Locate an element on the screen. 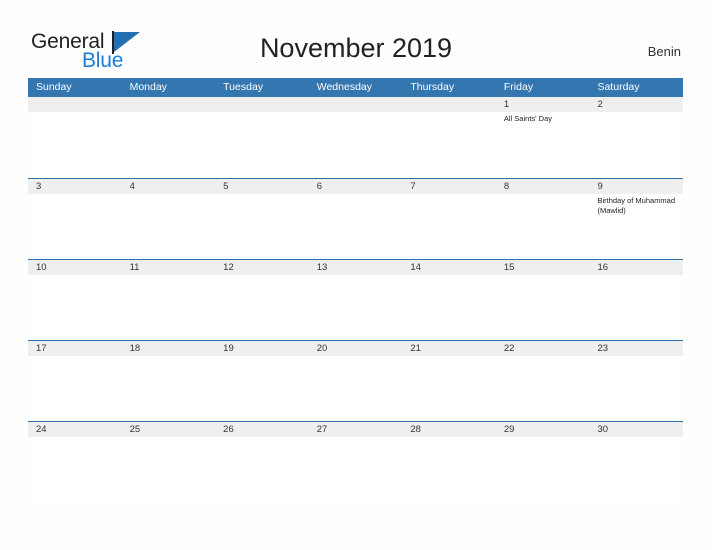 The width and height of the screenshot is (712, 550). calendar-day-cell: 4 is located at coordinates (168, 219).